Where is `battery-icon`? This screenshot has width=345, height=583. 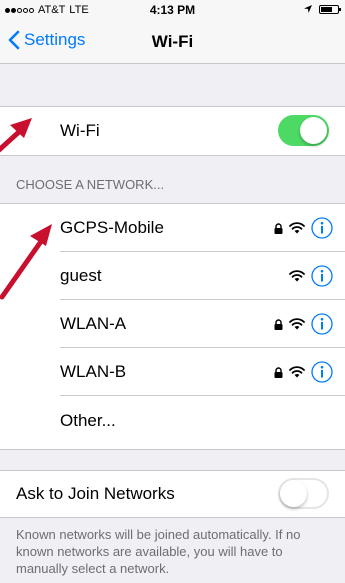
battery-icon is located at coordinates (330, 9).